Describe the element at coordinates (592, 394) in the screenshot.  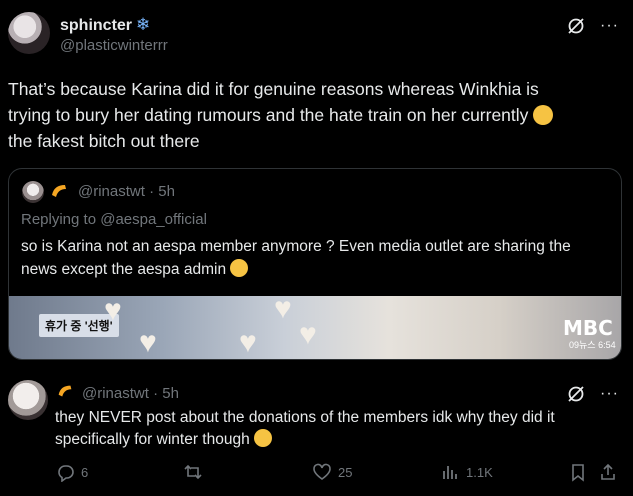
I see `reply-top-actions: ···` at that location.